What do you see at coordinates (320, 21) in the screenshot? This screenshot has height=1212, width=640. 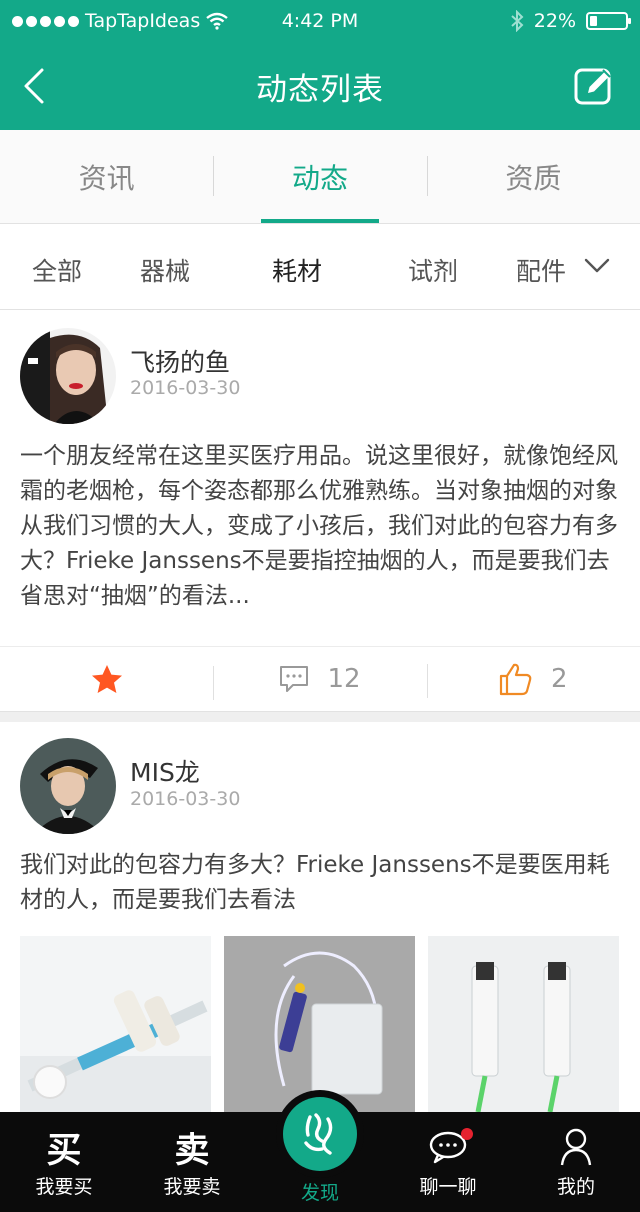 I see `status-bar: TapTapIdeas 4:42 PM 22%` at bounding box center [320, 21].